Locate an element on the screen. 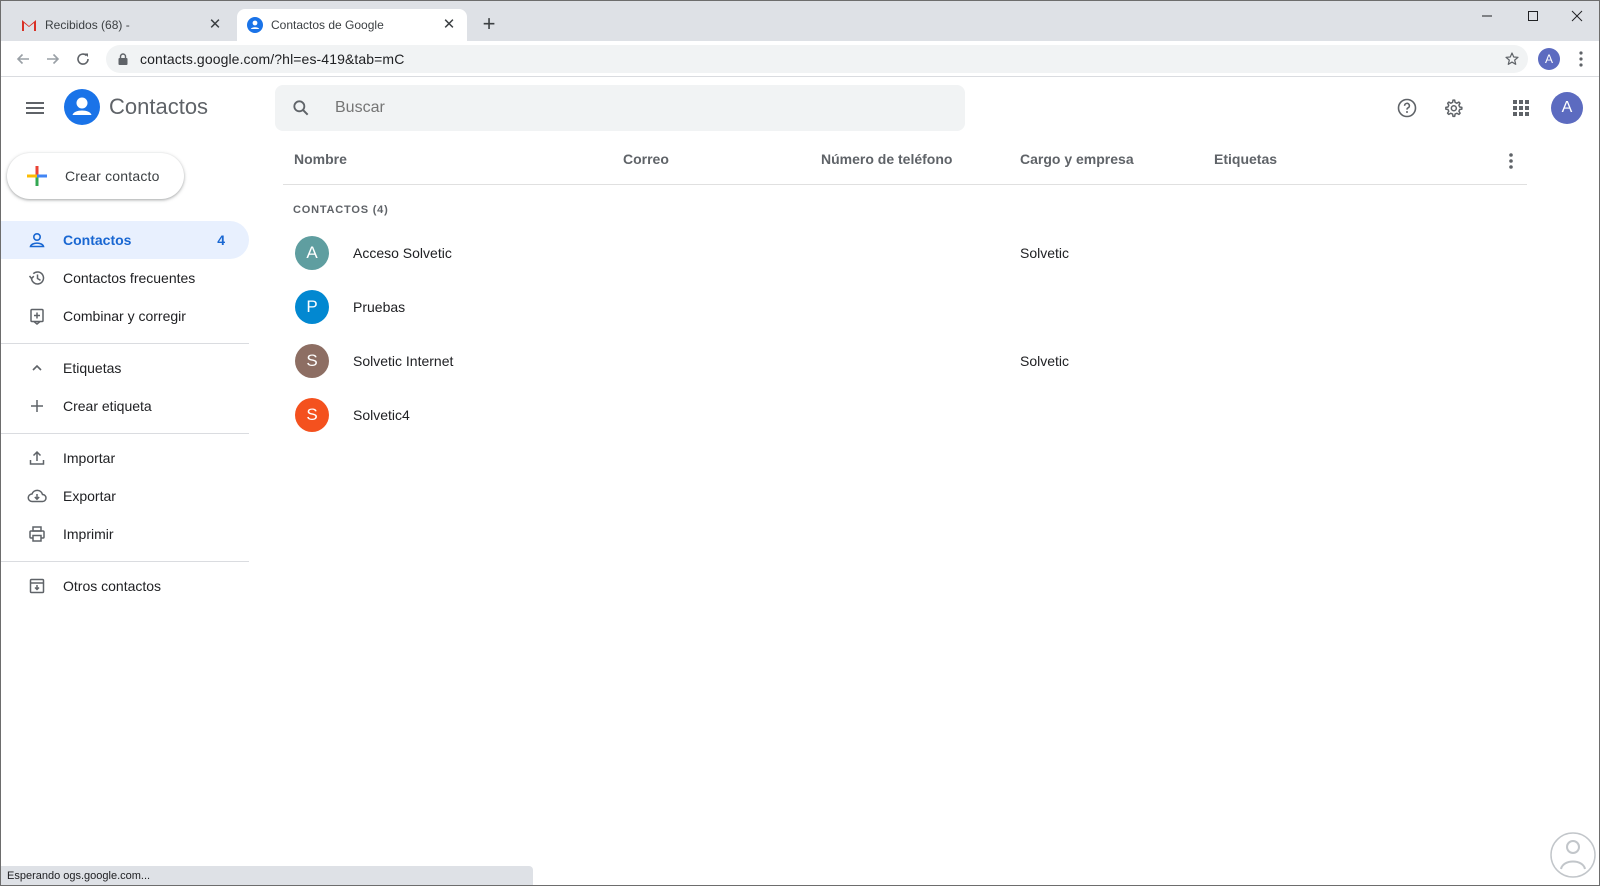  avatar: A is located at coordinates (312, 253).